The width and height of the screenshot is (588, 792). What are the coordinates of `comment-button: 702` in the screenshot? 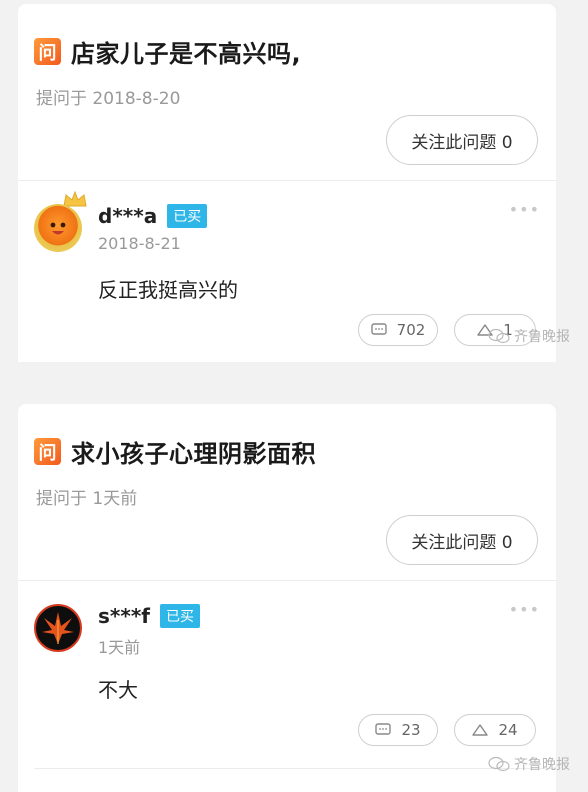 It's located at (398, 330).